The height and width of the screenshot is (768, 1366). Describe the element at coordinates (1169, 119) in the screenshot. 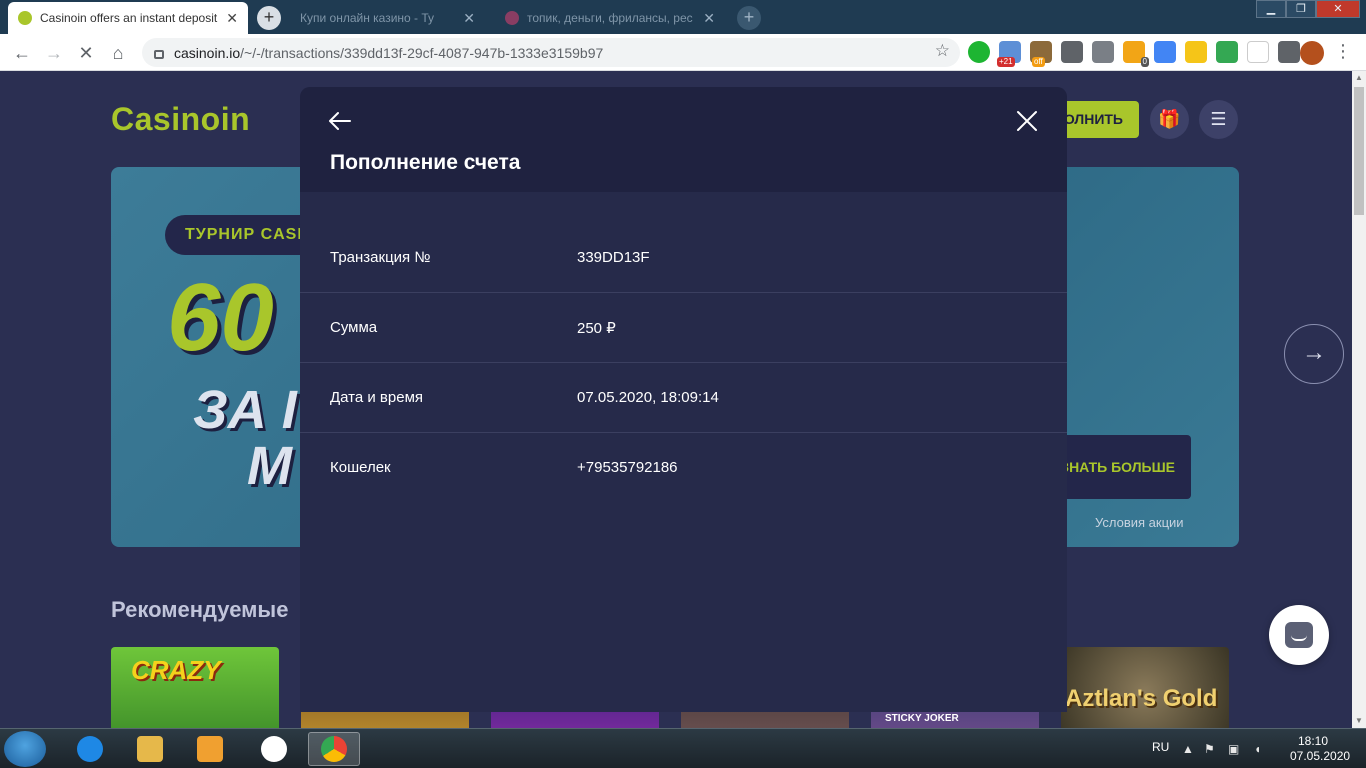

I see `gift-icon: 🎁` at that location.